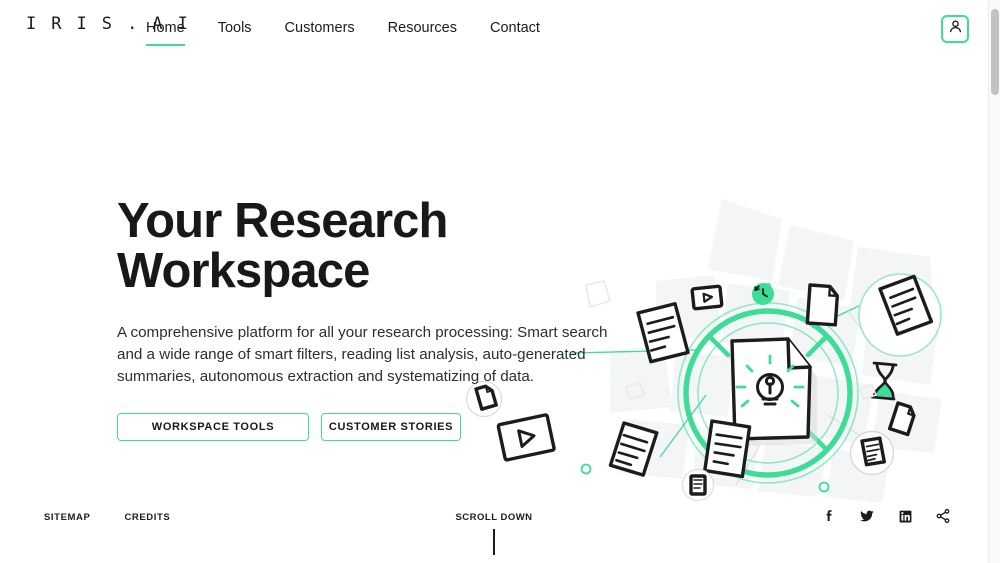  What do you see at coordinates (319, 28) in the screenshot?
I see `nav-item-label: Customers` at bounding box center [319, 28].